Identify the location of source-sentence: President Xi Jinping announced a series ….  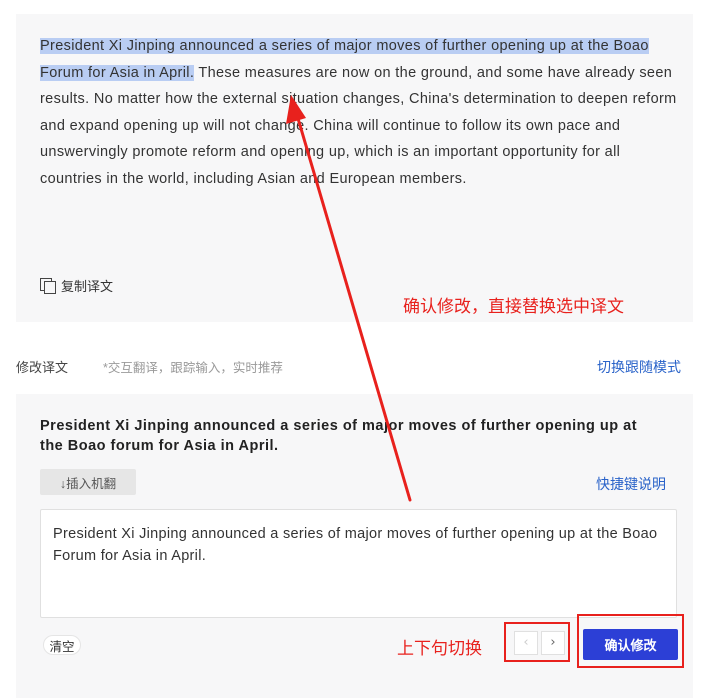
(339, 436).